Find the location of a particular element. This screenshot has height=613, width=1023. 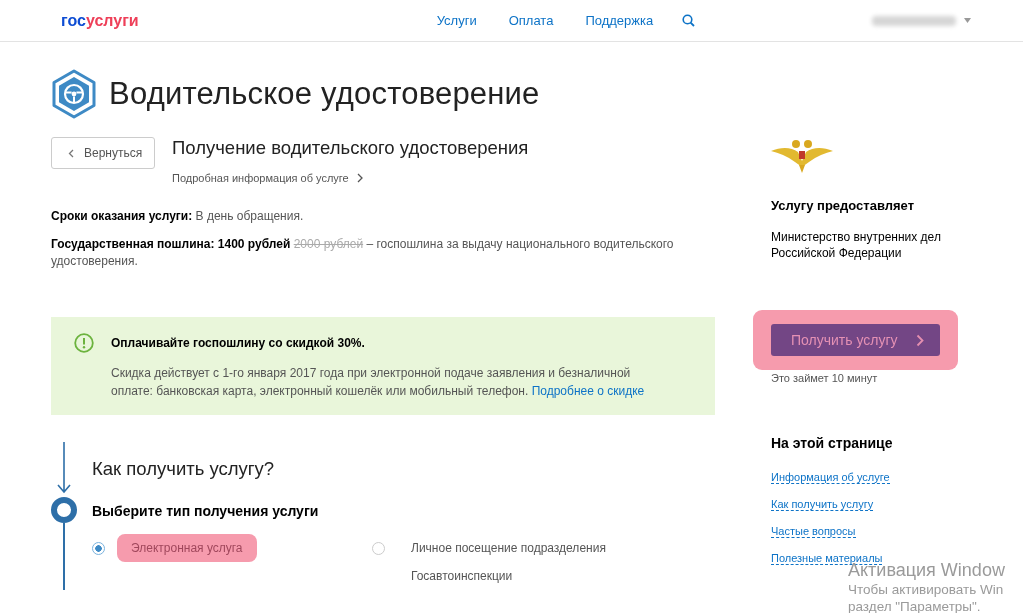

eagle-emblem-drawing is located at coordinates (802, 155).